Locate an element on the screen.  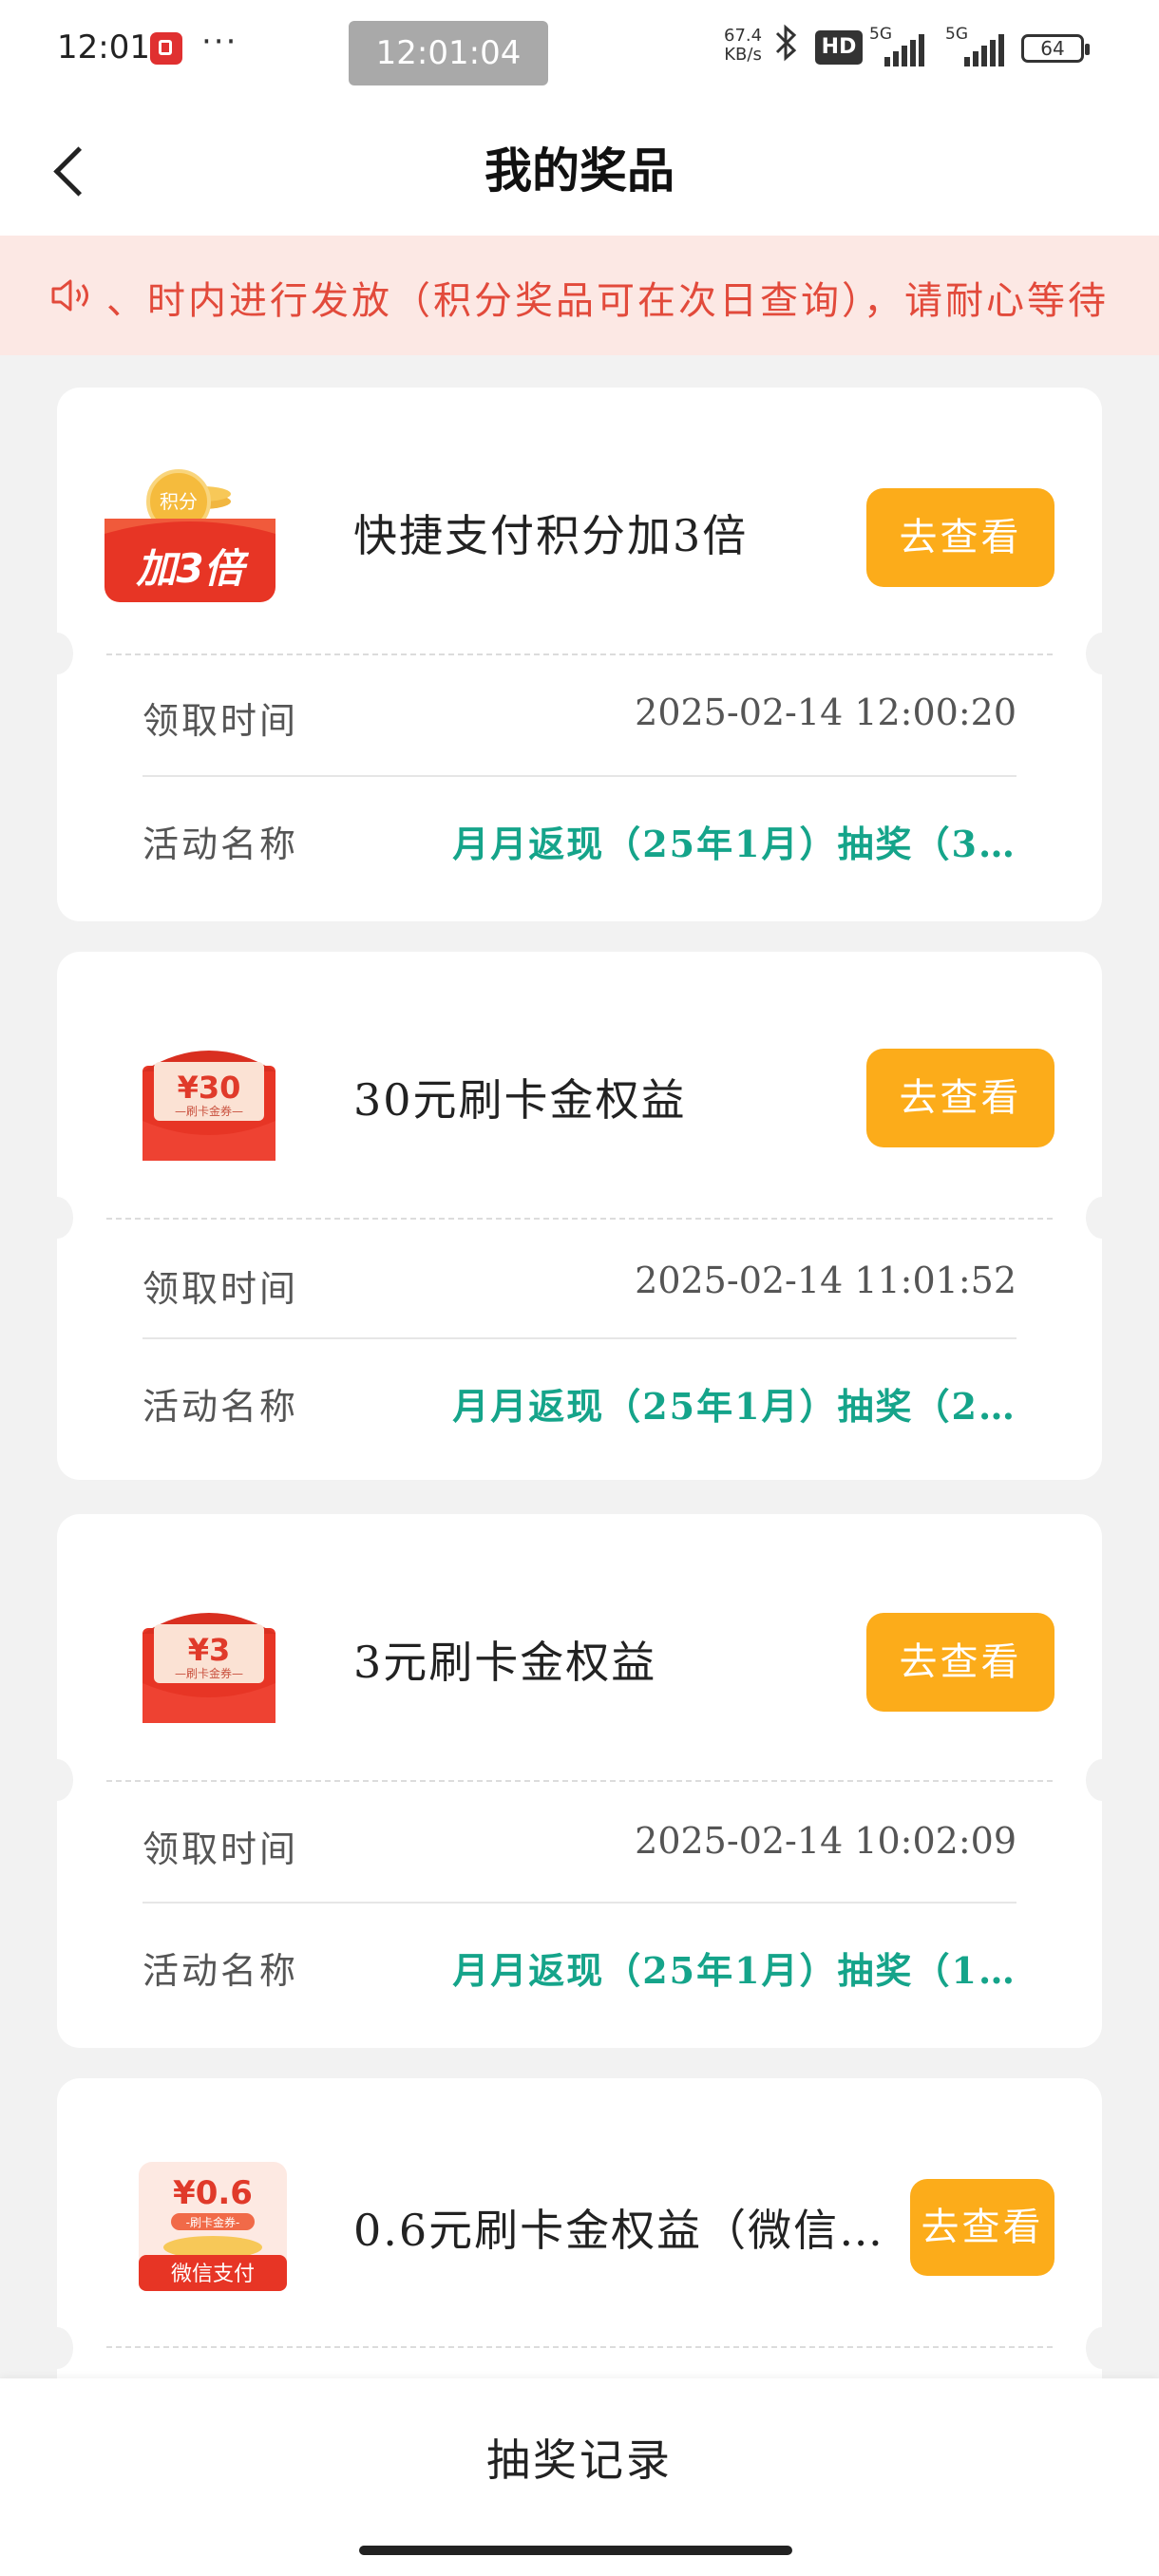
notice-bar: 、时内进行发放（积分奖品可在次日查询），请耐心等待 is located at coordinates (579, 295).